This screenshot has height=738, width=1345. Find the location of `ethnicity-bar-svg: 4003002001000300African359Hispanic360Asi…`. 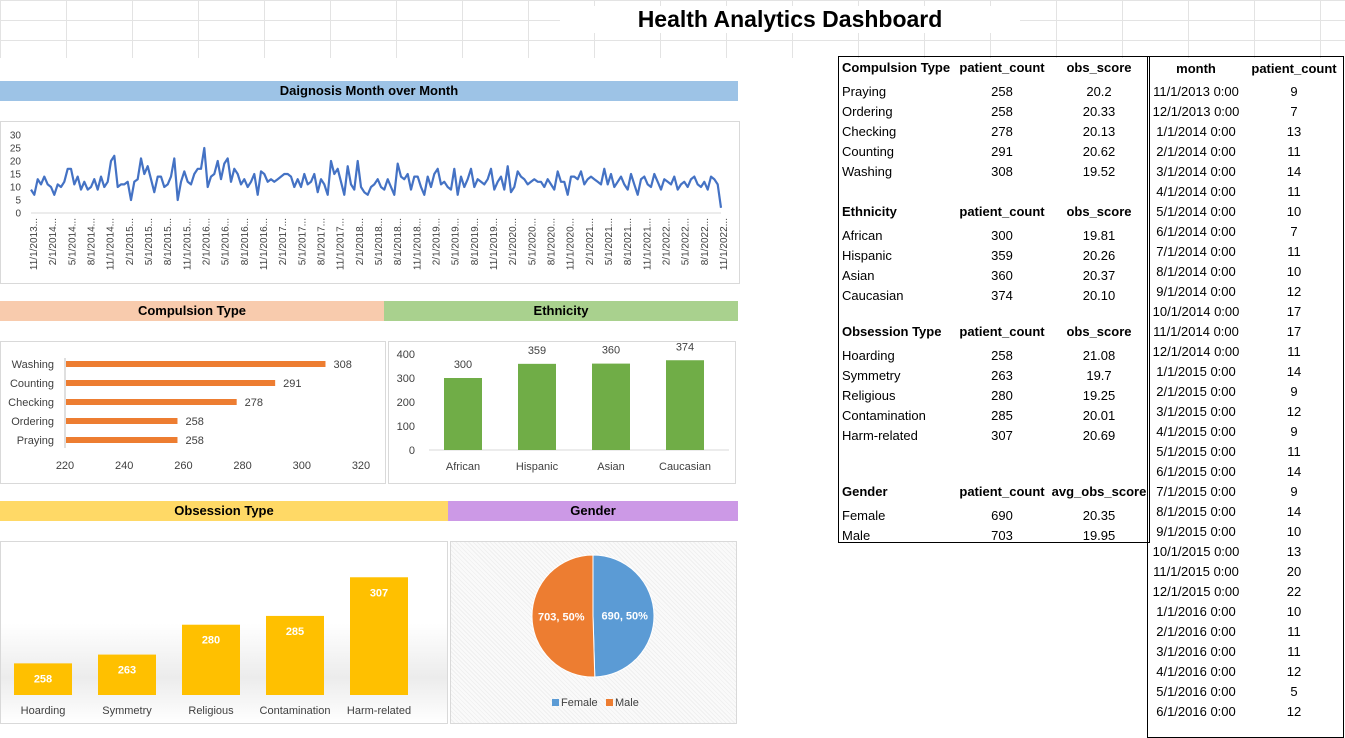

ethnicity-bar-svg: 4003002001000300African359Hispanic360Asi… is located at coordinates (562, 412).